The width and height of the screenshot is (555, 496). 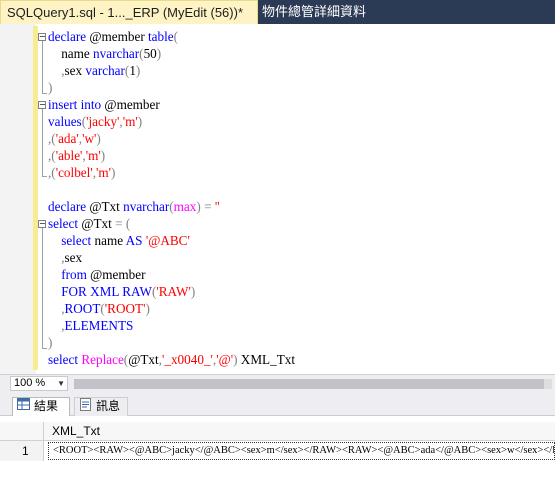 I want to click on code-token: 'w', so click(x=89, y=138).